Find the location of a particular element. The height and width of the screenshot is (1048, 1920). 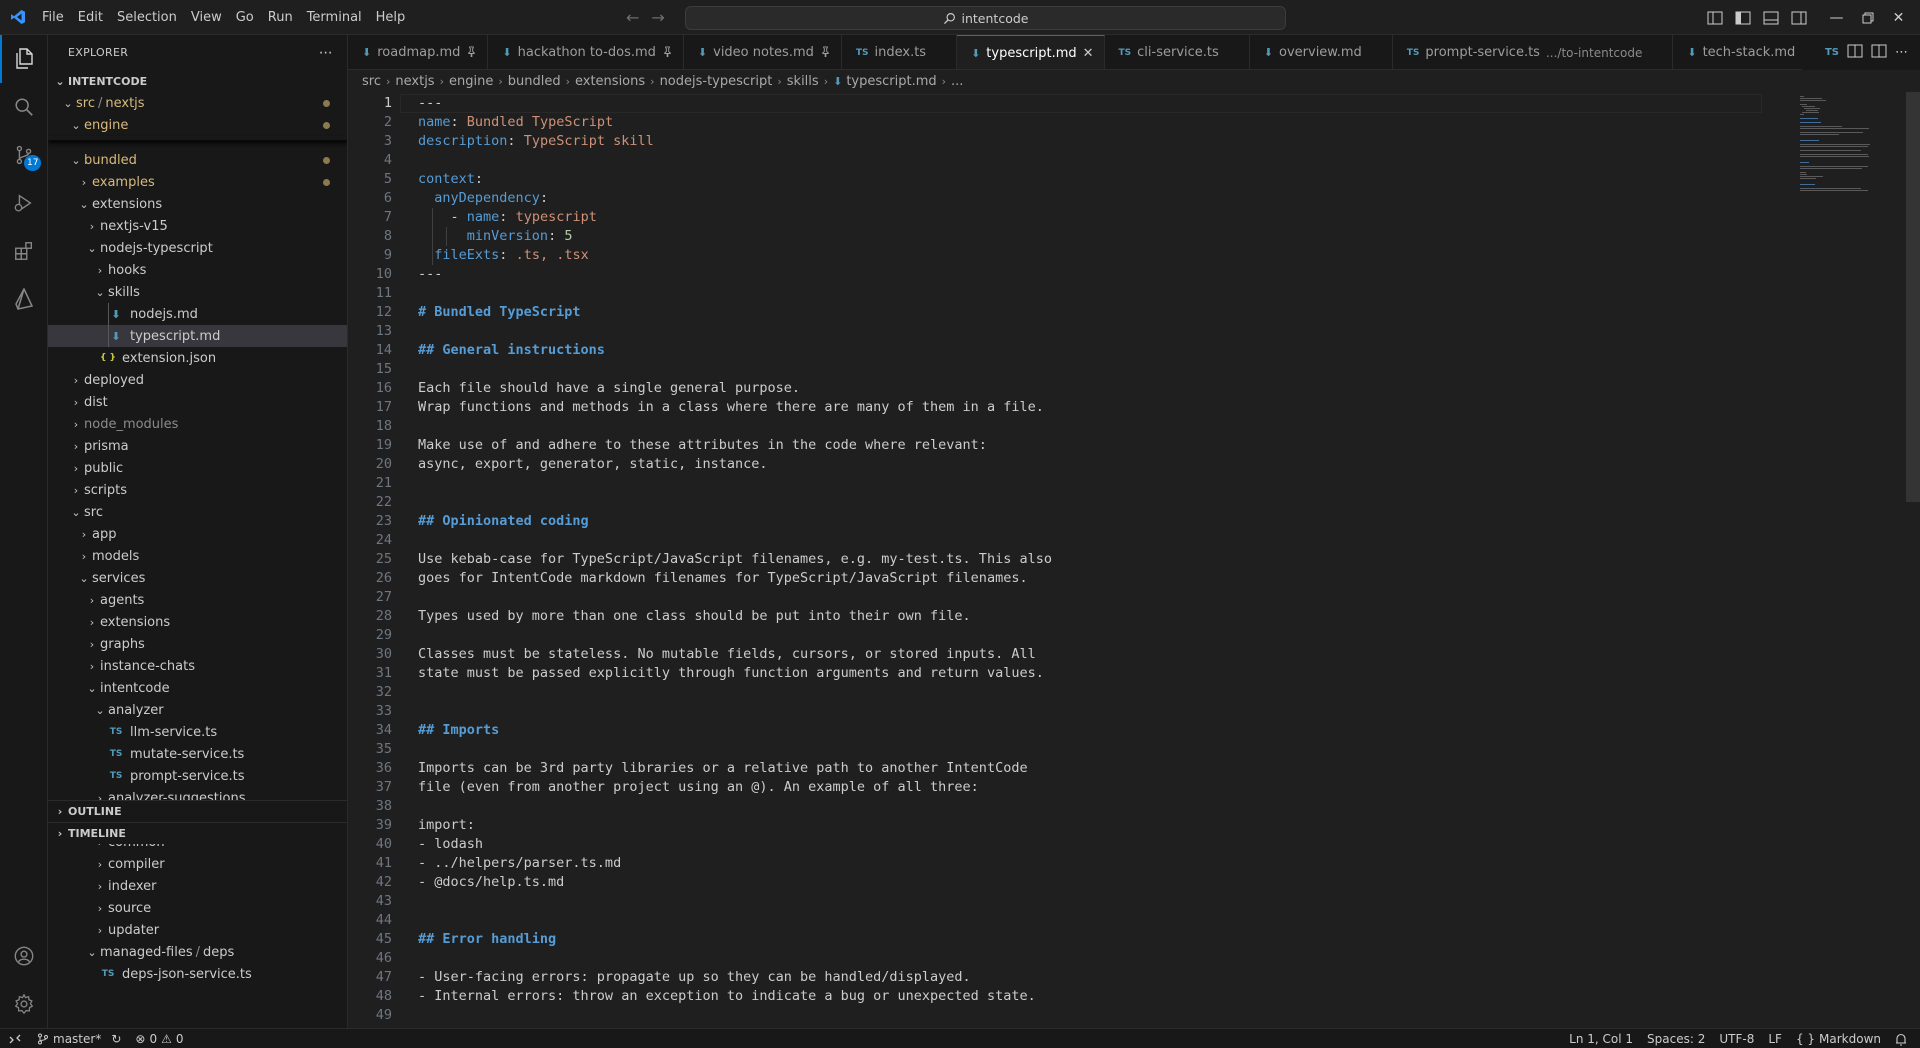

tree-folder: › instance-chats is located at coordinates (197, 666).